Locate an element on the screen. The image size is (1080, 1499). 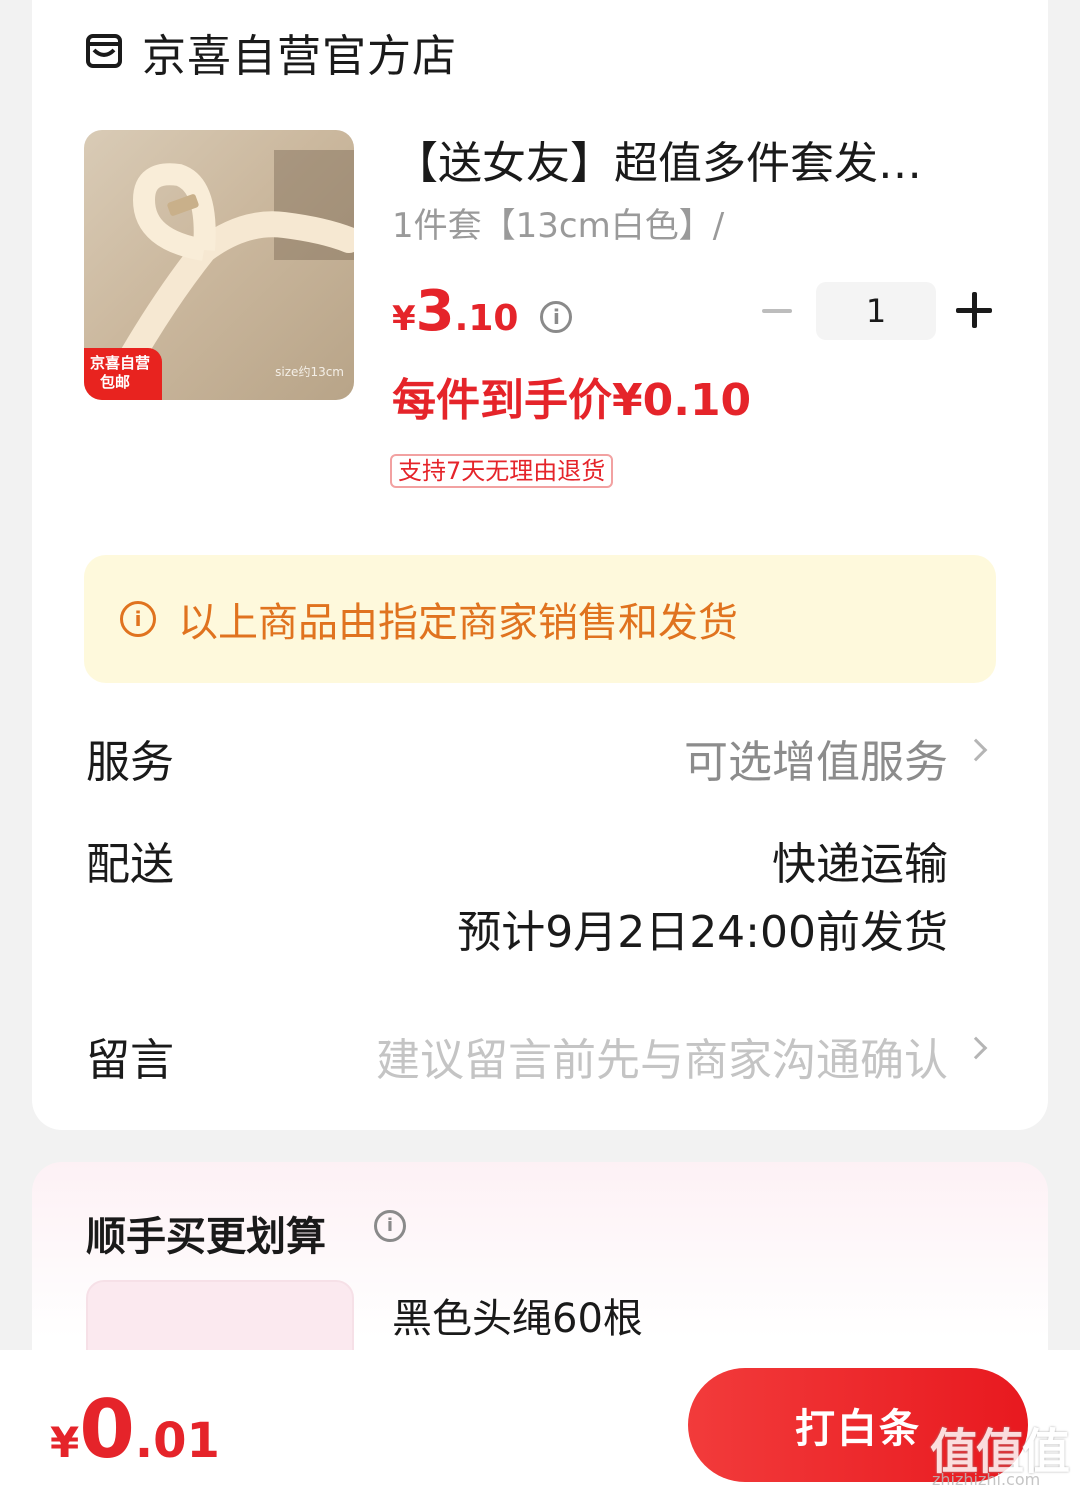
service-value: 可选增值服务 is located at coordinates (816, 762).